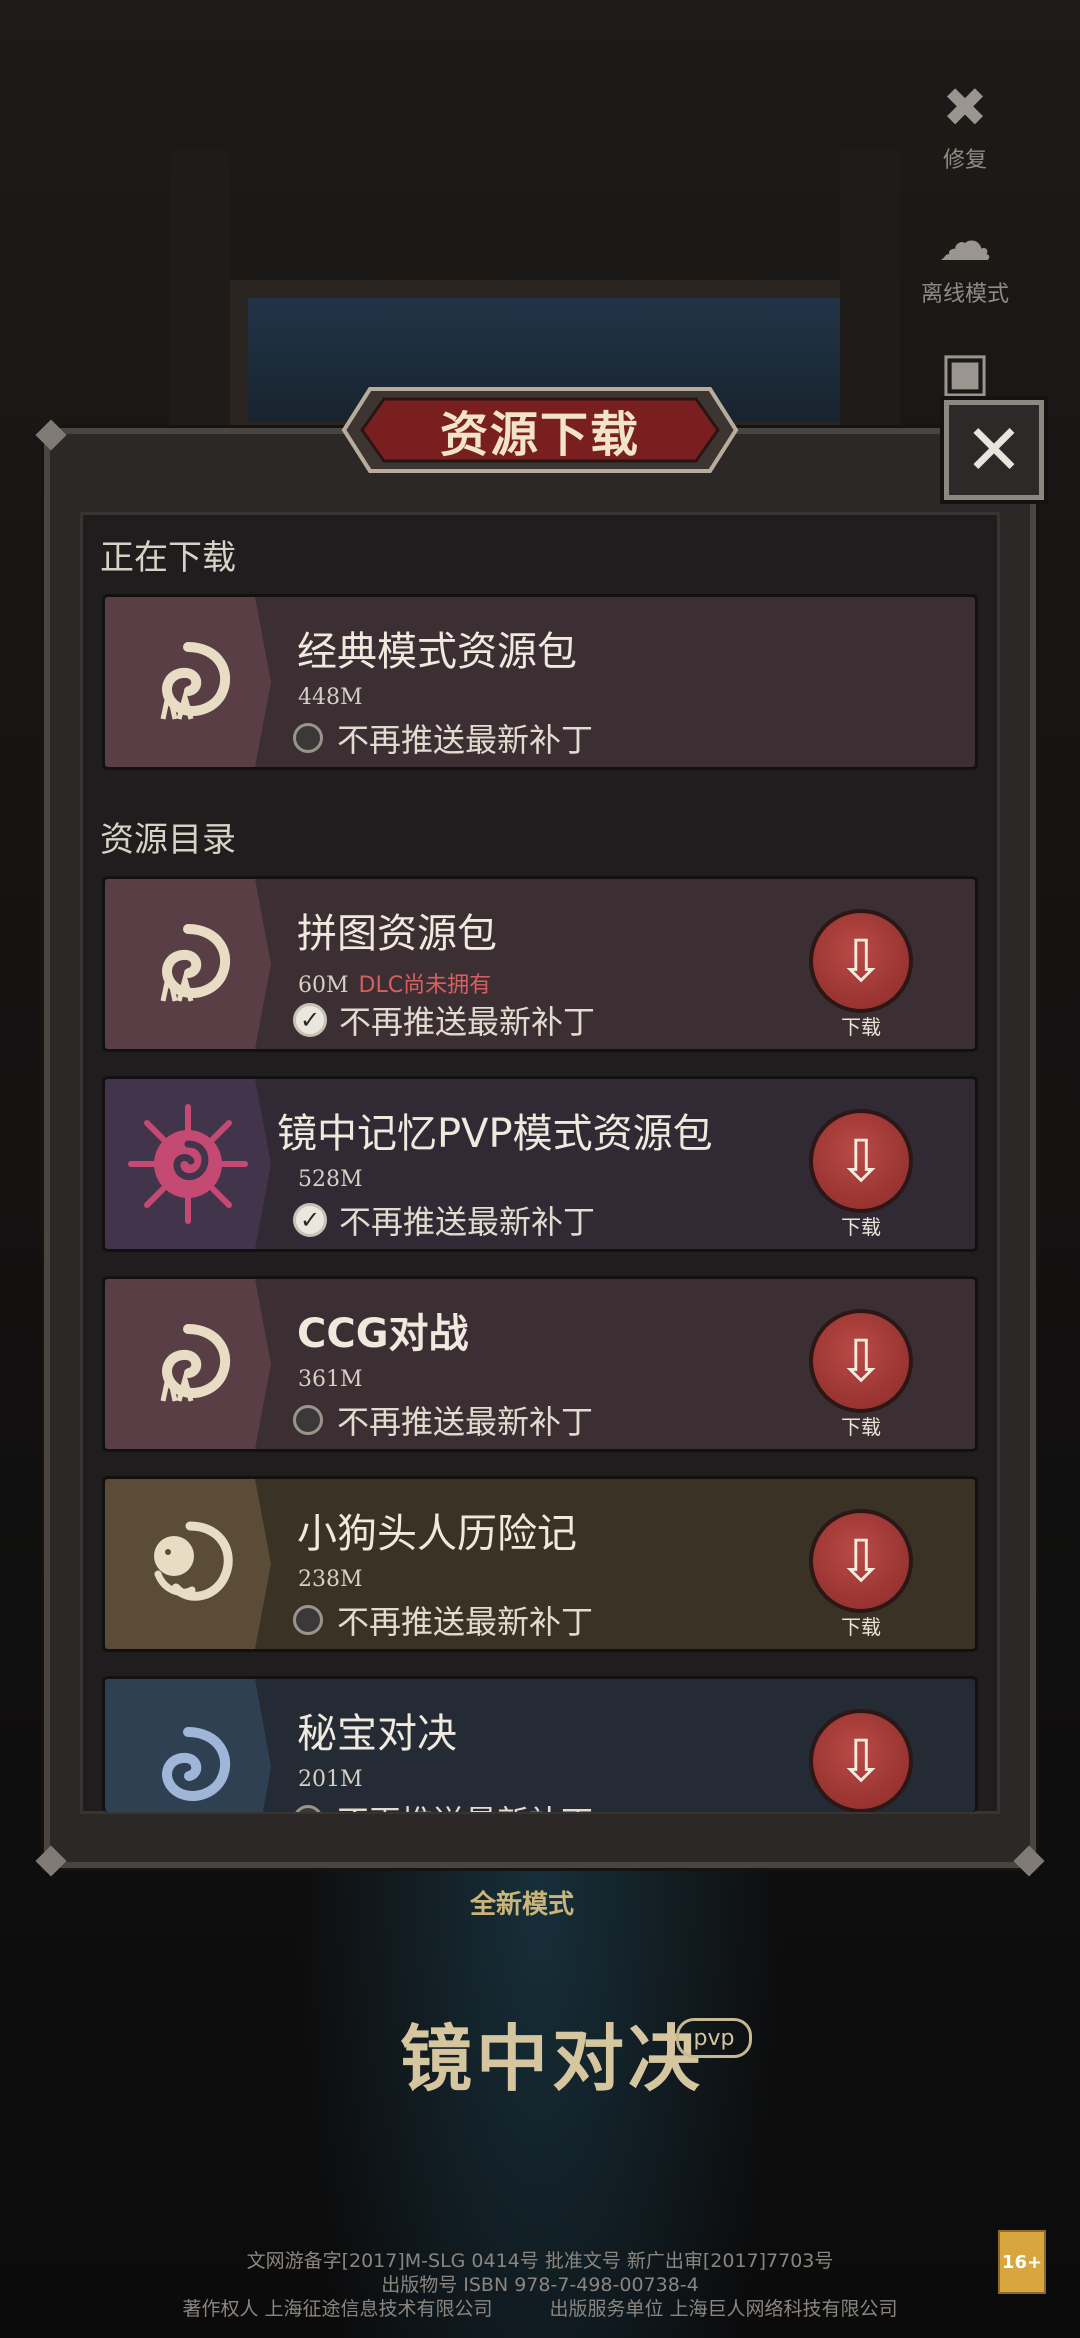  I want to click on repair-button: ✖ 修复, so click(965, 123).